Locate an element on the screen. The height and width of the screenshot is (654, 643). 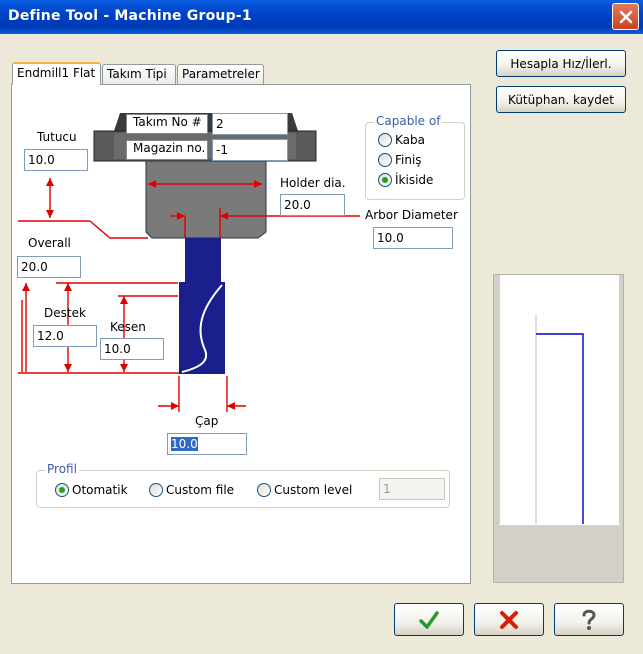
radio-finis: Finiş is located at coordinates (400, 160).